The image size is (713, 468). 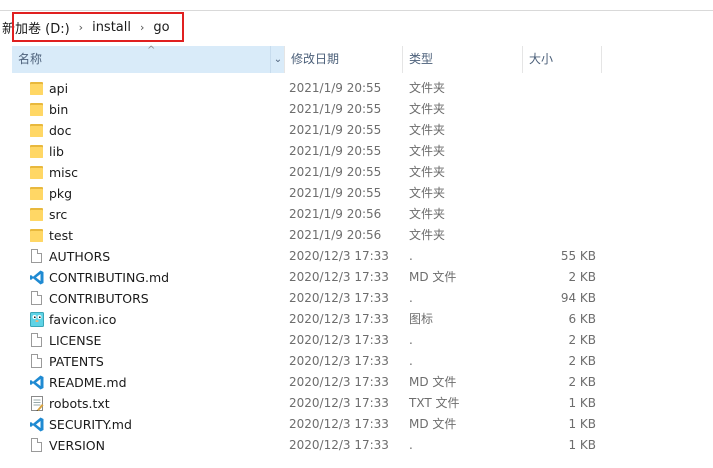 I want to click on file-name: bin, so click(x=59, y=109).